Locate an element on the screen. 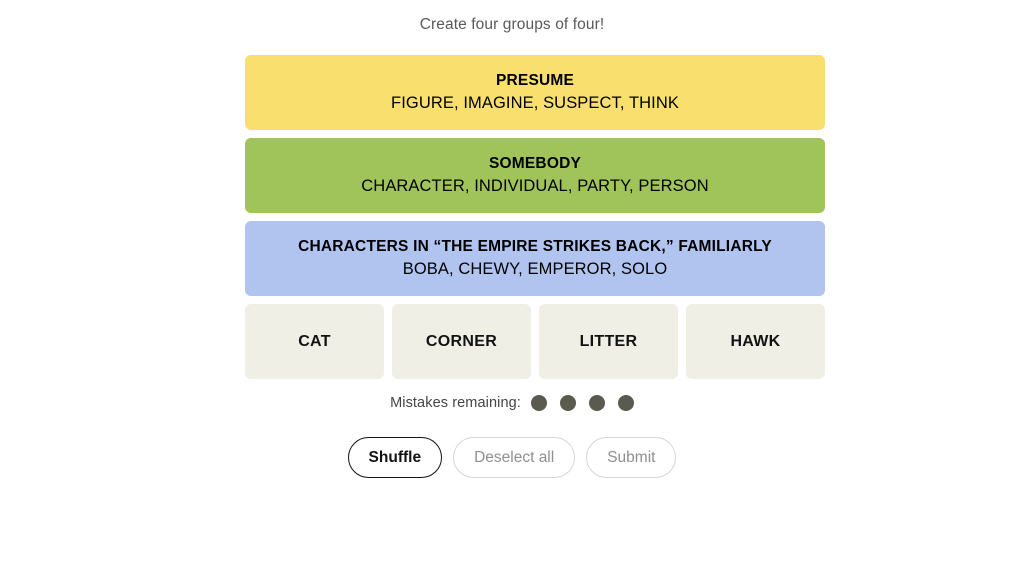  submit-button: Submit is located at coordinates (631, 457).